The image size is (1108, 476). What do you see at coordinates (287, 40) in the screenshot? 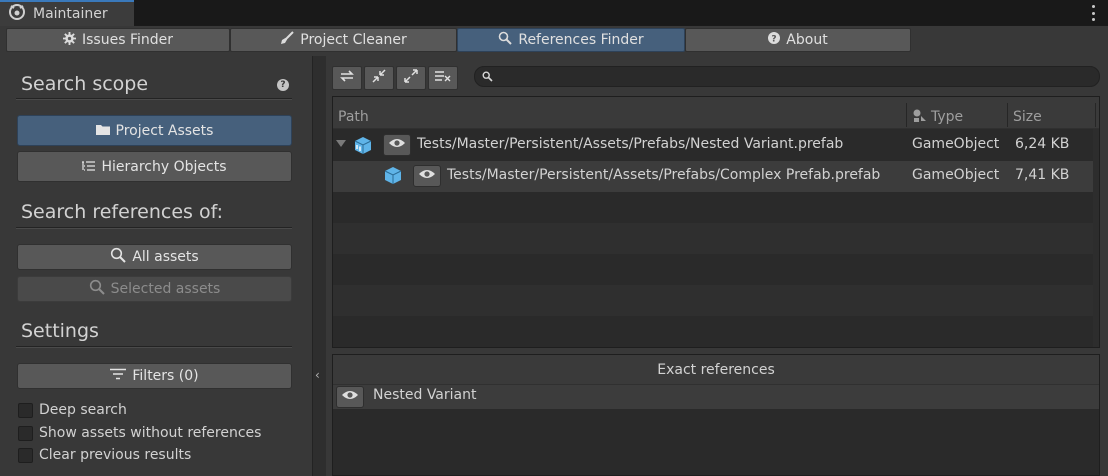
I see `broom-icon` at bounding box center [287, 40].